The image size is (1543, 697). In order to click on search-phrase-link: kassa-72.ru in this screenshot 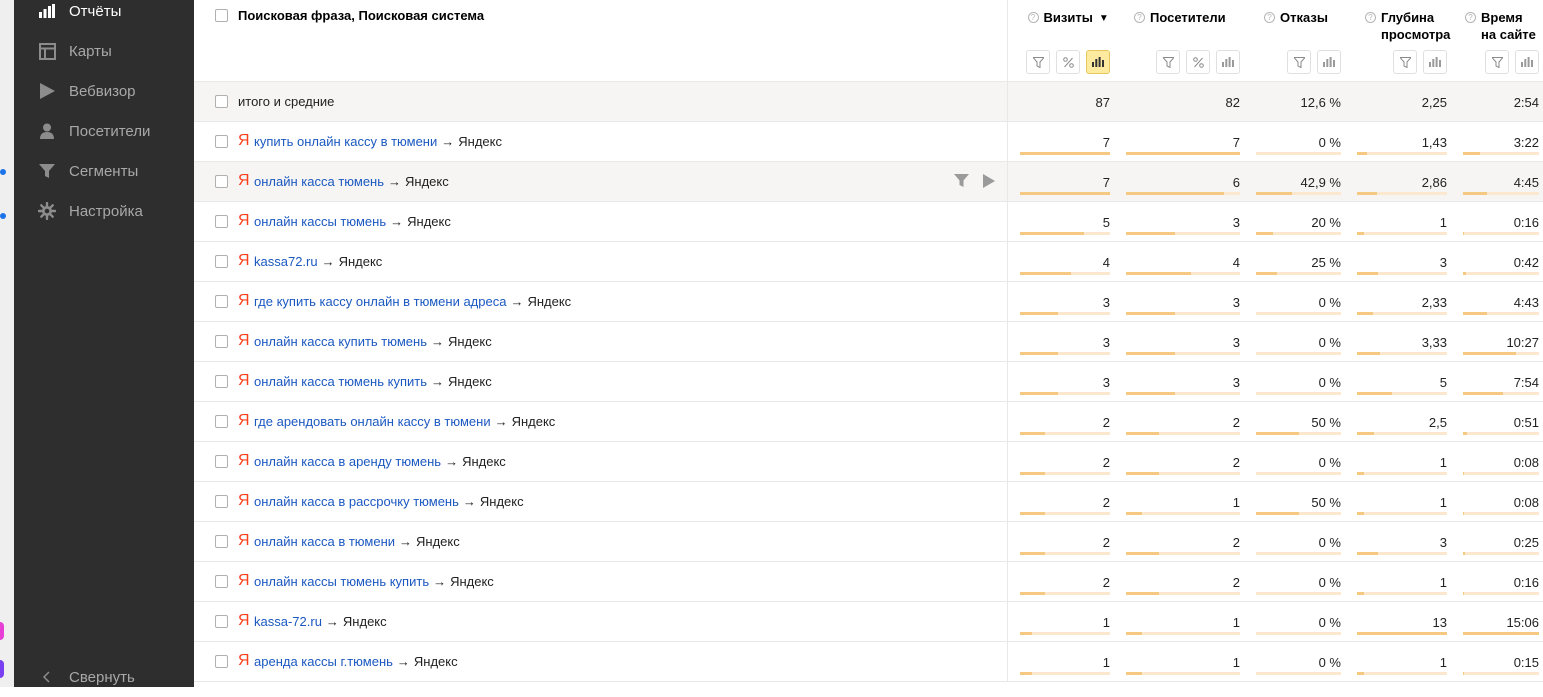, I will do `click(288, 621)`.